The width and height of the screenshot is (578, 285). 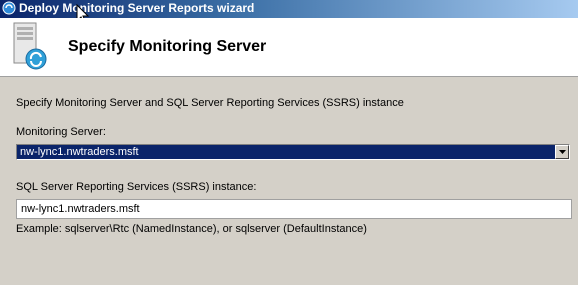 I want to click on chevron-down-icon, so click(x=562, y=152).